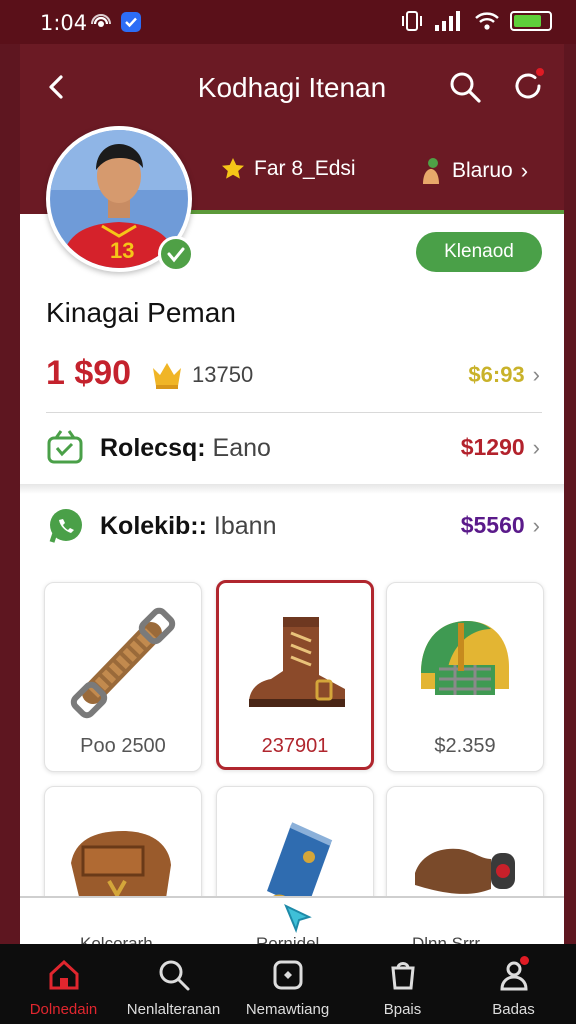 Image resolution: width=576 pixels, height=1024 pixels. I want to click on basket-icon, so click(65, 447).